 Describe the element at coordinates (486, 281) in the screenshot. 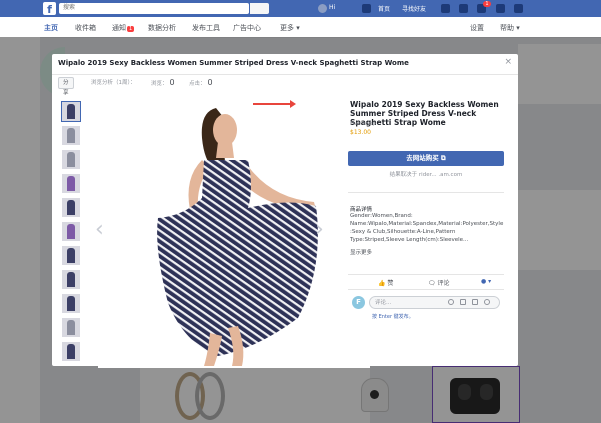

I see `page-selector: ● ▾` at that location.